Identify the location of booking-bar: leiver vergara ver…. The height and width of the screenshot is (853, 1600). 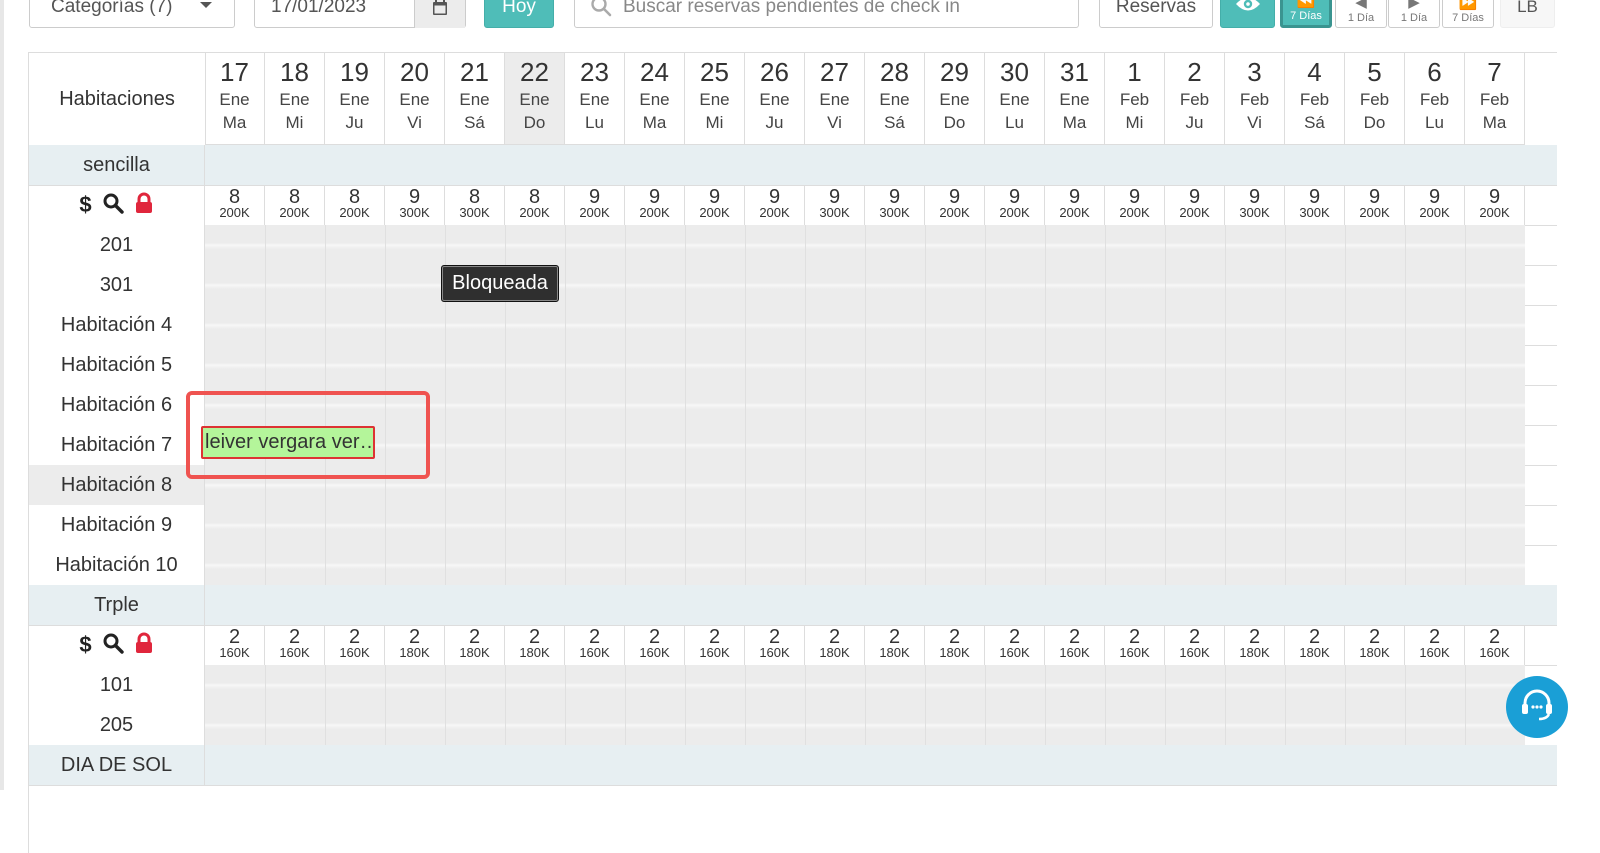
(288, 442).